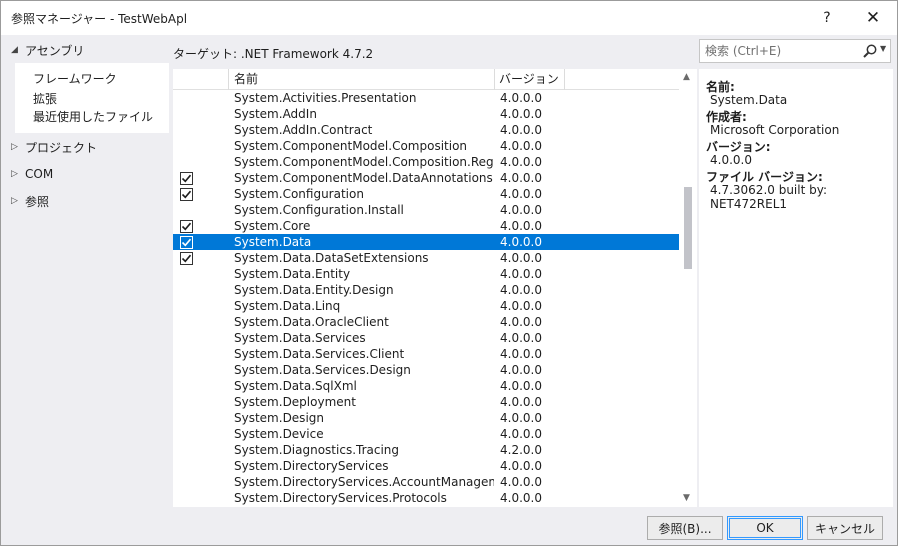  What do you see at coordinates (314, 290) in the screenshot?
I see `row-name: System.Data.Entity.Design` at bounding box center [314, 290].